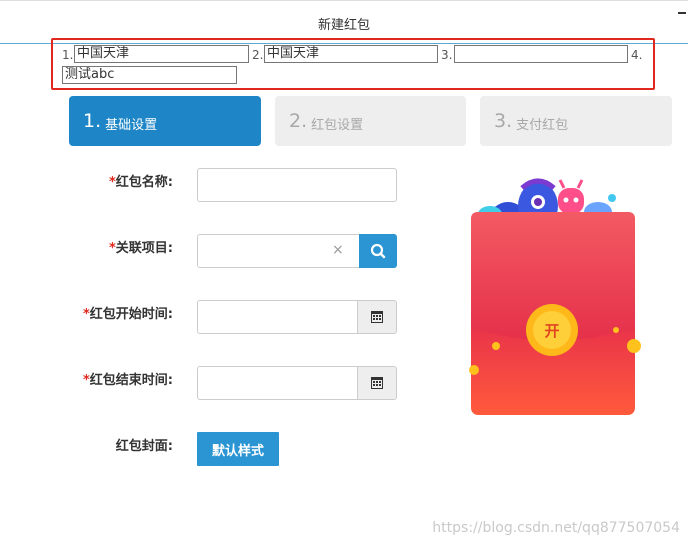 This screenshot has height=544, width=688. Describe the element at coordinates (161, 54) in the screenshot. I see `text-input-1: 中国天津` at that location.